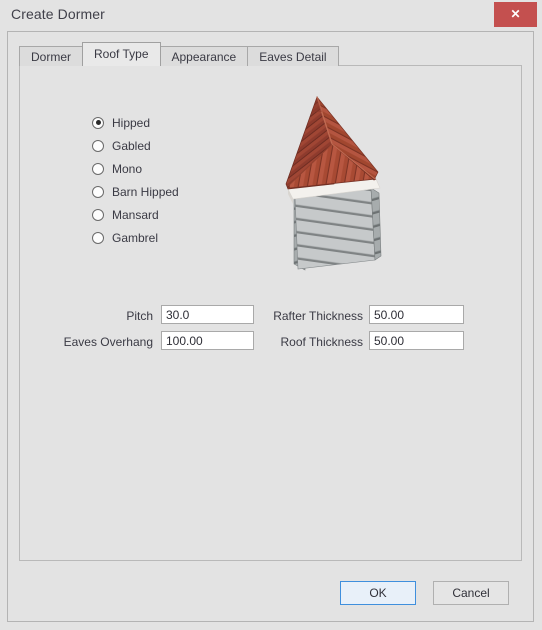 Image resolution: width=542 pixels, height=630 pixels. I want to click on rafter-thickness-input, so click(416, 314).